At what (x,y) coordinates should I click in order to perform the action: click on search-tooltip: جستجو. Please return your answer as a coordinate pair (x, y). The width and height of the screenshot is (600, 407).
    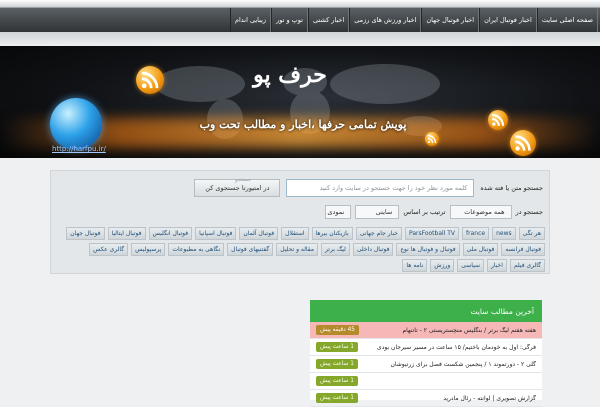
    Looking at the image, I should click on (243, 180).